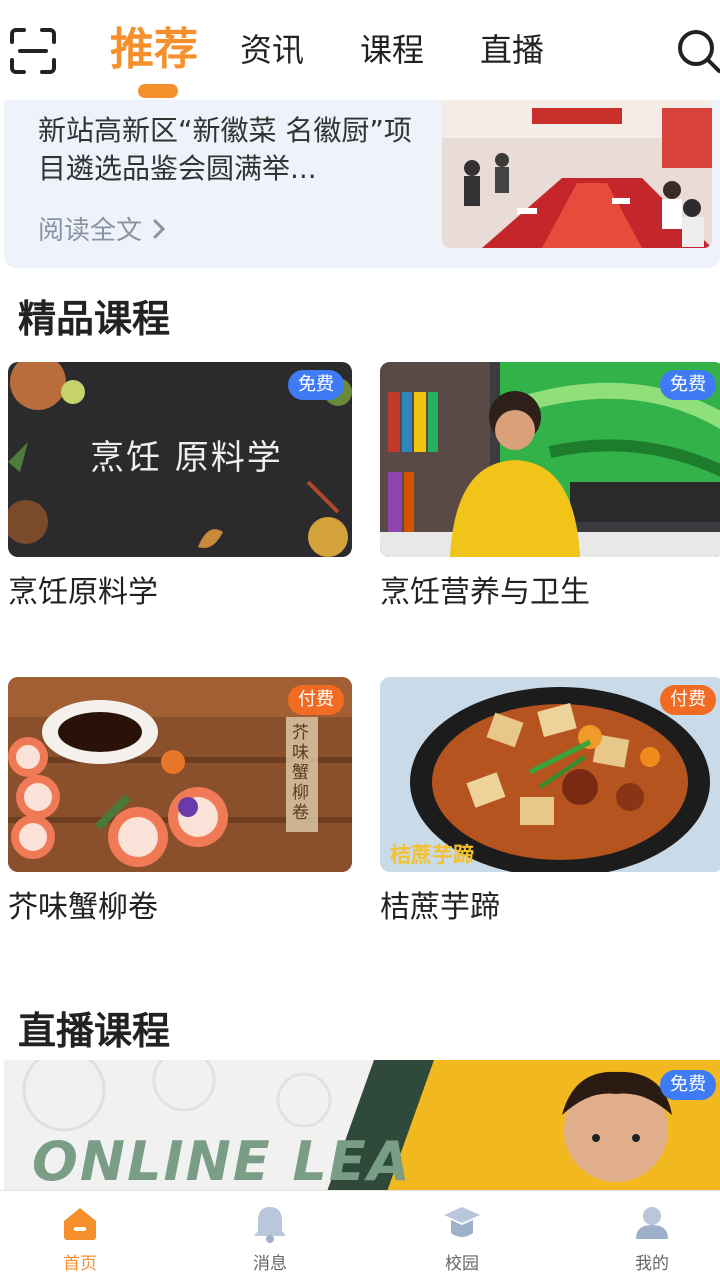 The image size is (720, 1280). I want to click on tab-courses: 课程, so click(392, 50).